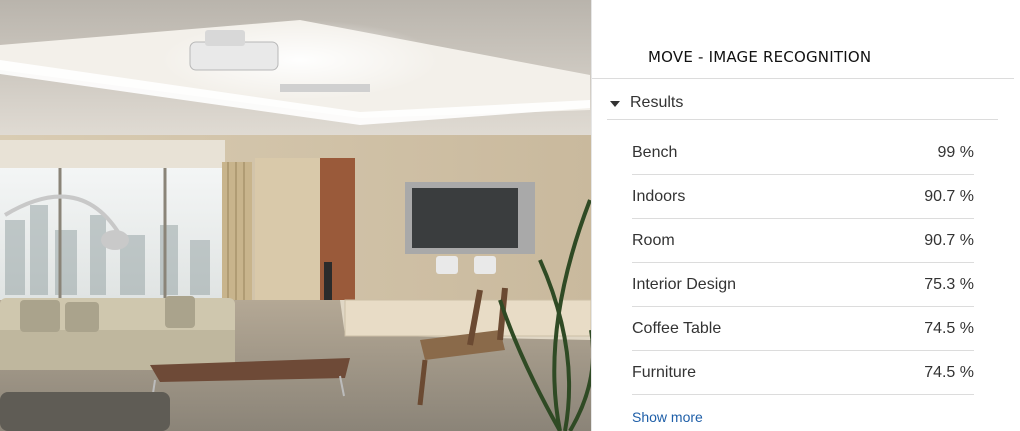 The image size is (1020, 431). What do you see at coordinates (667, 417) in the screenshot?
I see `show-more-link: Show more` at bounding box center [667, 417].